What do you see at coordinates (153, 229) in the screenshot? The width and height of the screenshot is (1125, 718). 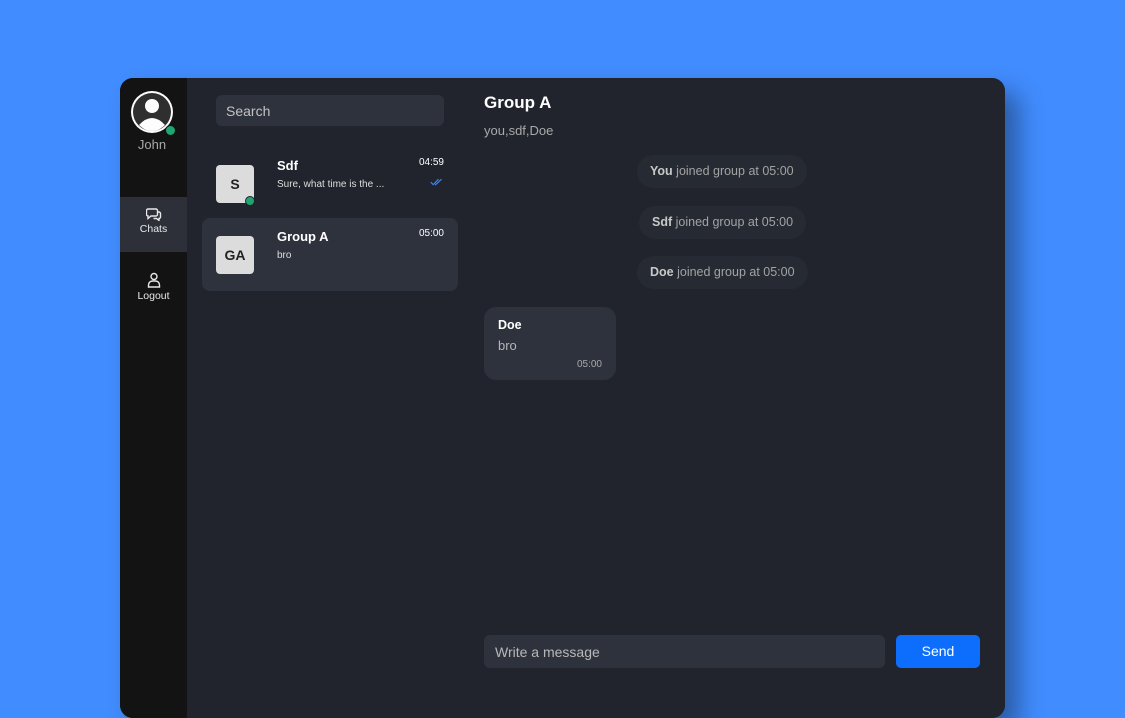 I see `rail-item-label: Chats` at bounding box center [153, 229].